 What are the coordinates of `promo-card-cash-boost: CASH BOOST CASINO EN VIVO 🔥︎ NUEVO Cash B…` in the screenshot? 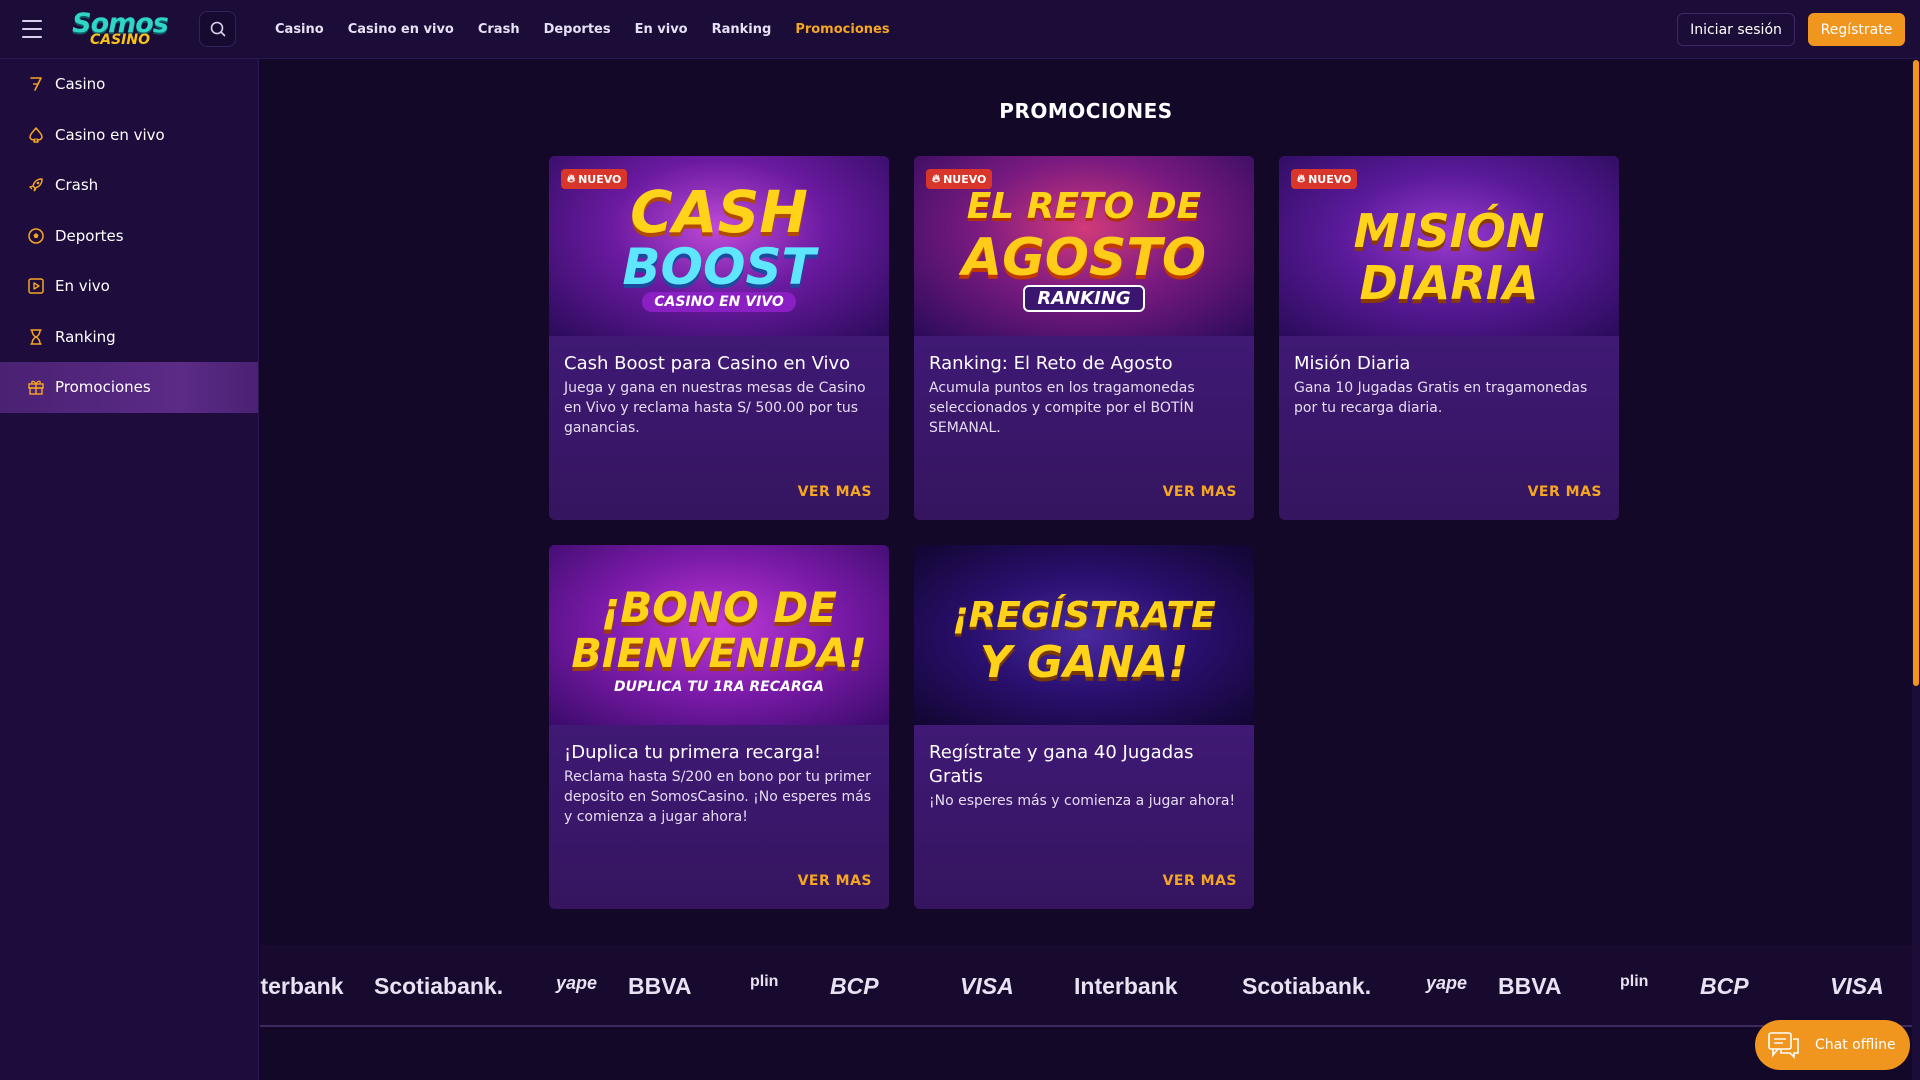 It's located at (719, 338).